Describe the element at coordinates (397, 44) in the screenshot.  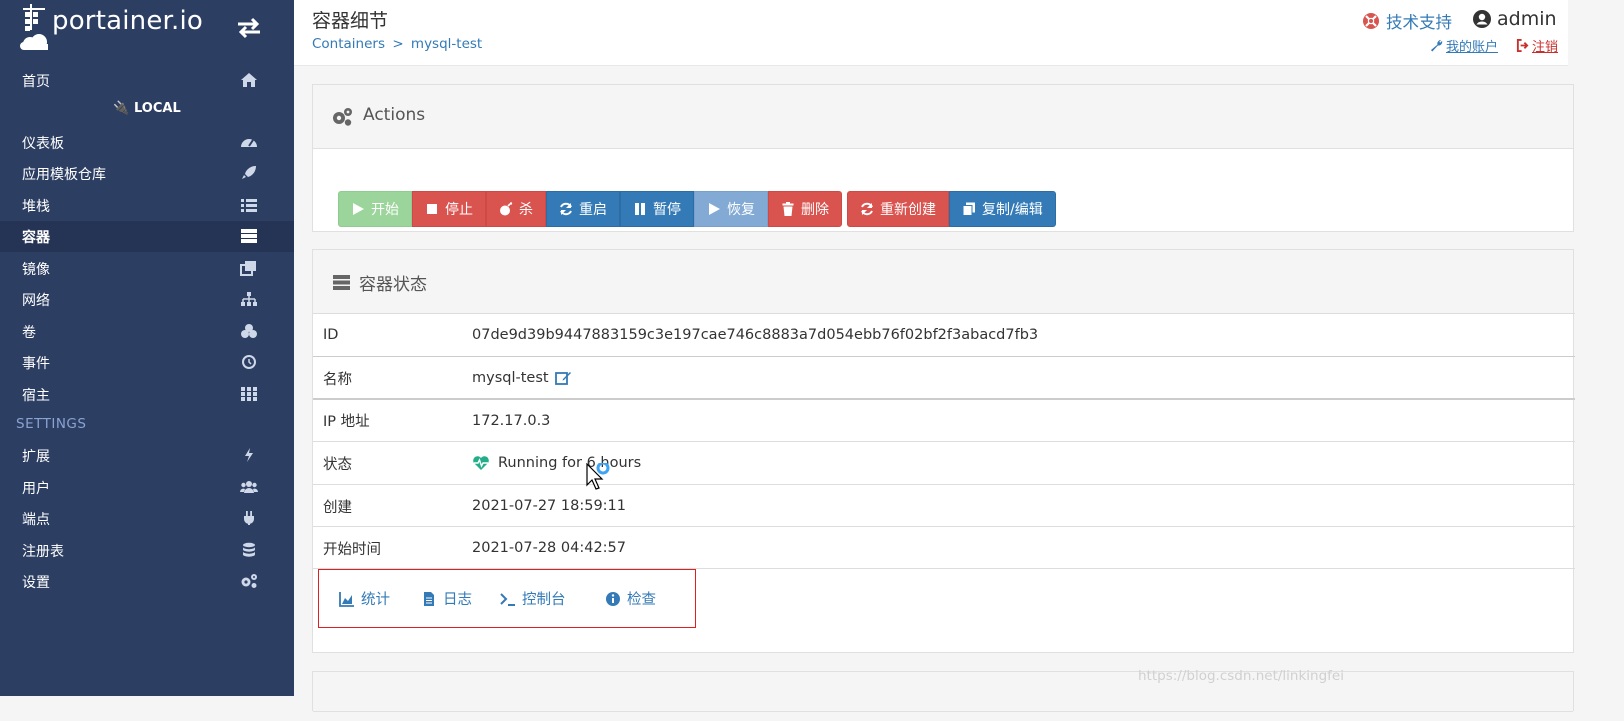
I see `breadcrumb: Containers > mysql-test` at that location.